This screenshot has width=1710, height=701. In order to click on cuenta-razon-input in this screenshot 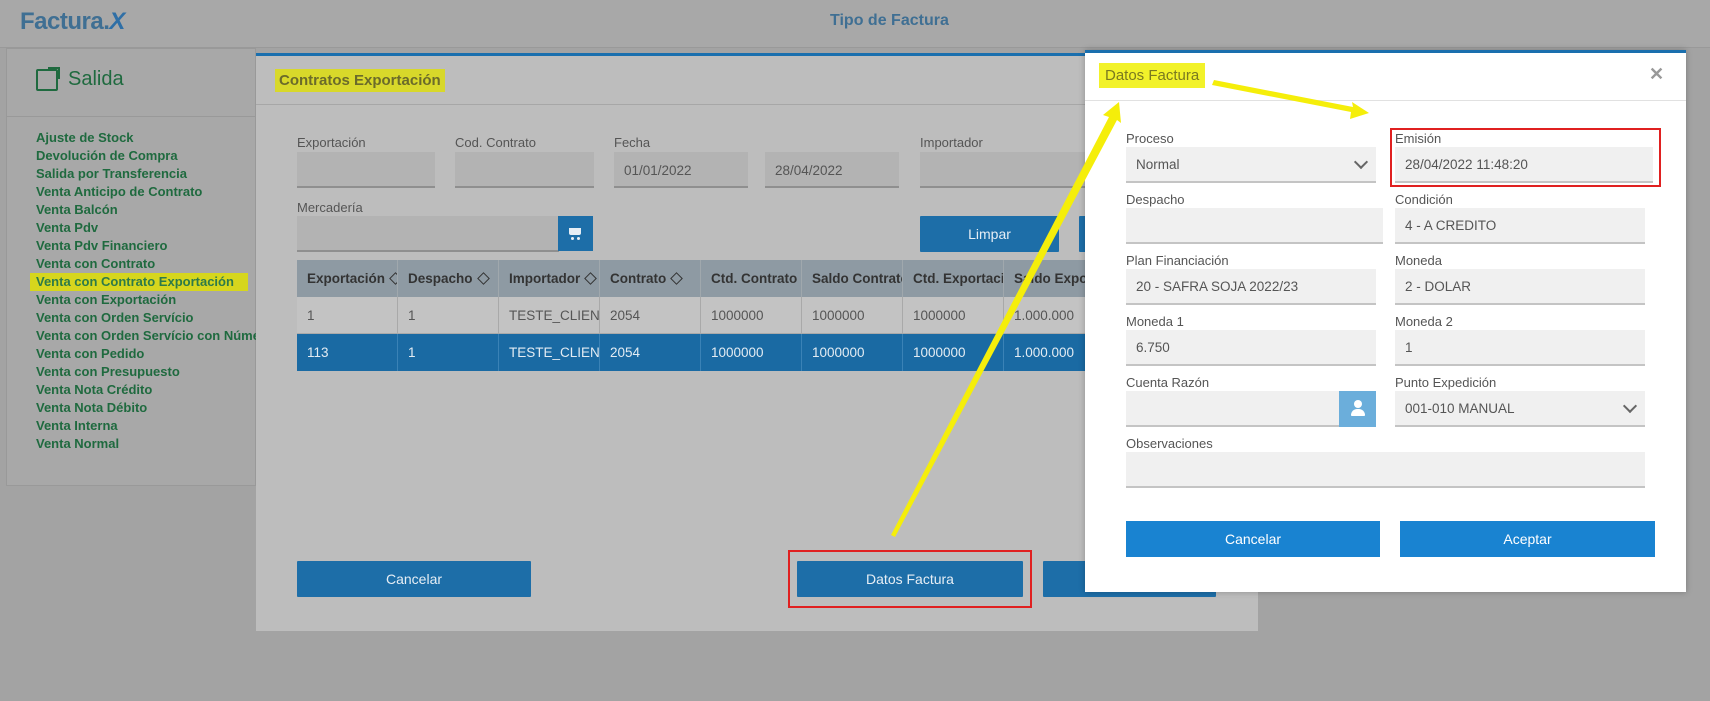, I will do `click(1233, 409)`.